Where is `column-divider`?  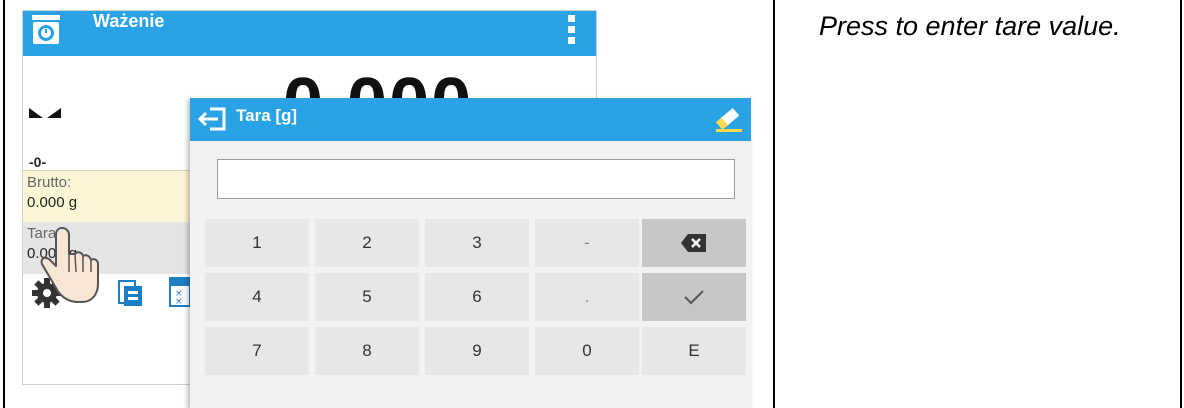
column-divider is located at coordinates (774, 204).